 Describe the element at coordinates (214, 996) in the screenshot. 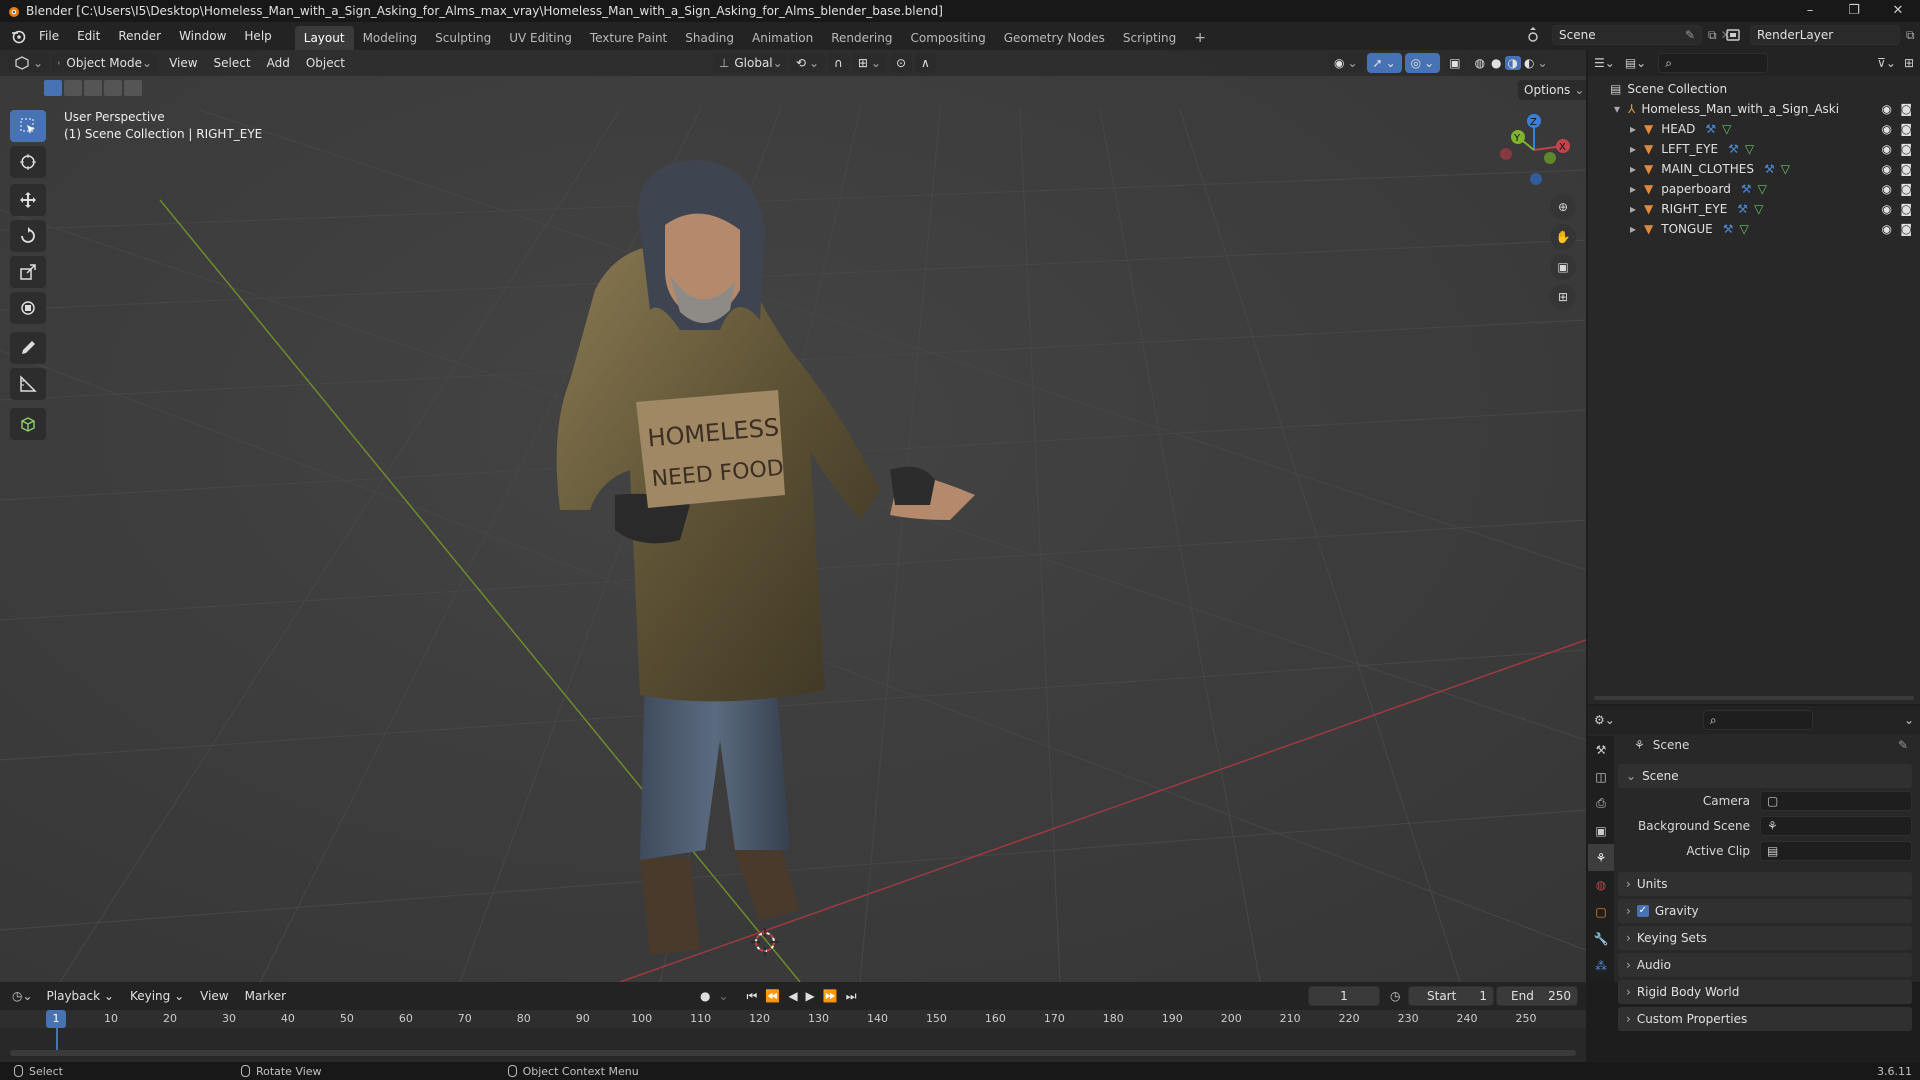

I see `timeline-menu-view: View` at that location.